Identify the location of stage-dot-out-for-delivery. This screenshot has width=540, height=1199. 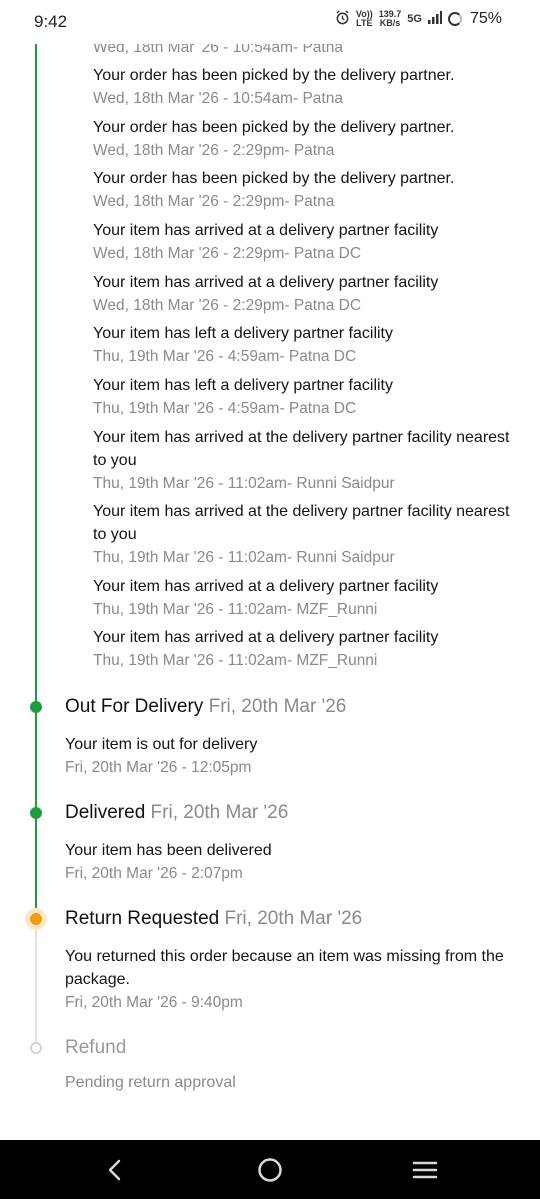
(36, 707).